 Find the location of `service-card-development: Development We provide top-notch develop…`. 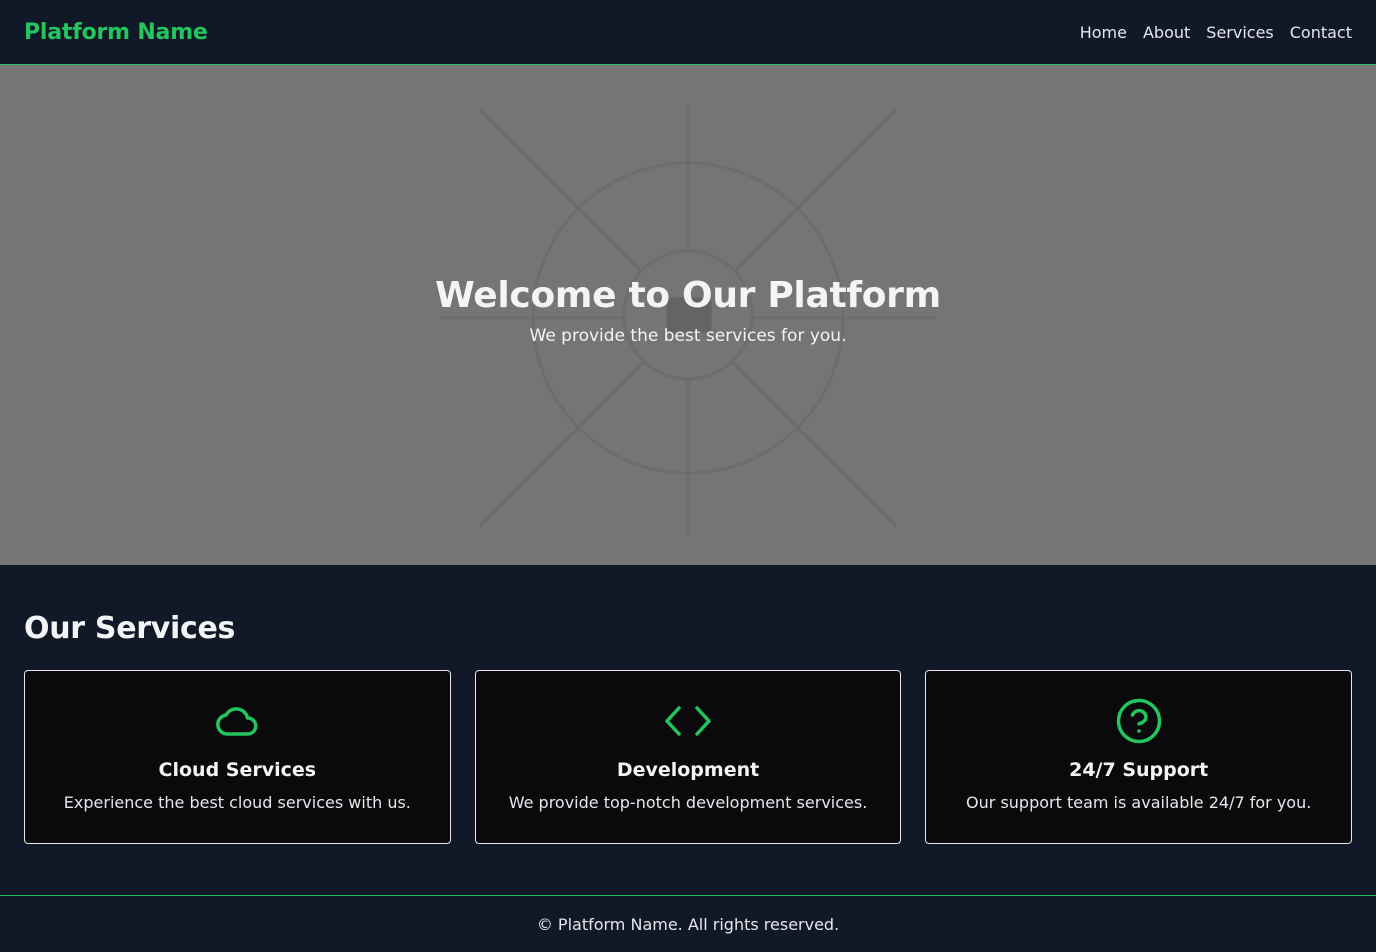

service-card-development: Development We provide top-notch develop… is located at coordinates (688, 757).